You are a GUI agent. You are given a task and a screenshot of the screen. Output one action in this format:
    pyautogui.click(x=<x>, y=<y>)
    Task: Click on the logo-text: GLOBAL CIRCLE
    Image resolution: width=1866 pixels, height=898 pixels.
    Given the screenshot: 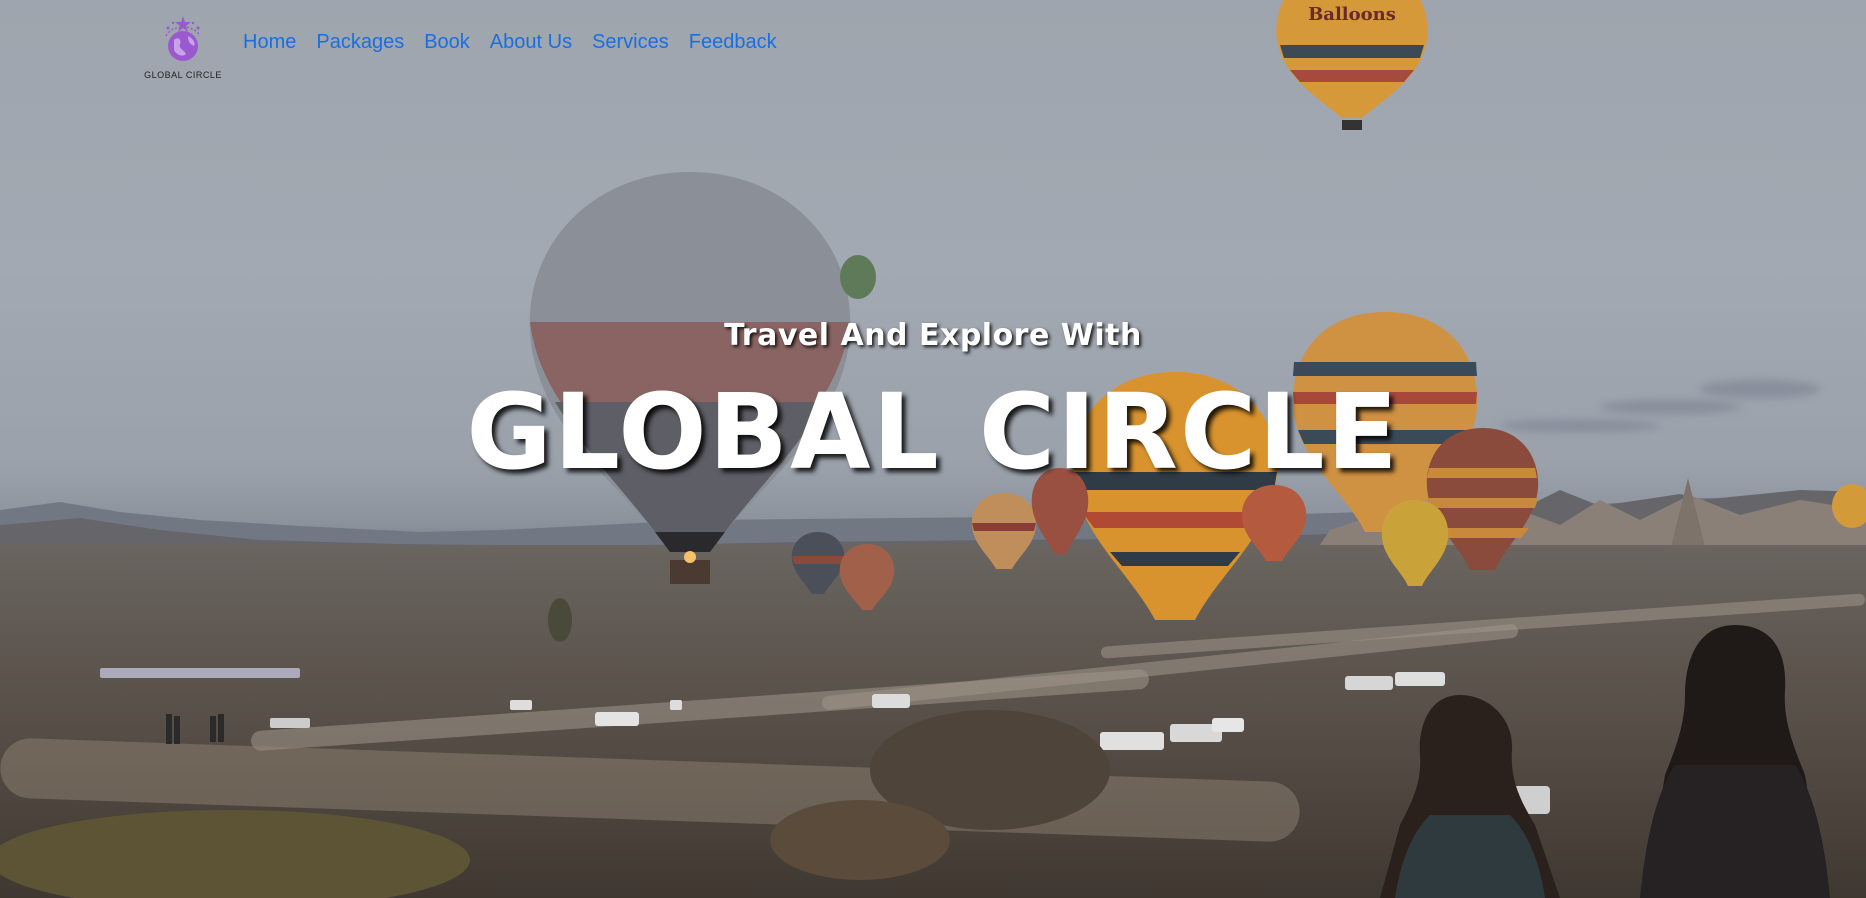 What is the action you would take?
    pyautogui.click(x=183, y=75)
    